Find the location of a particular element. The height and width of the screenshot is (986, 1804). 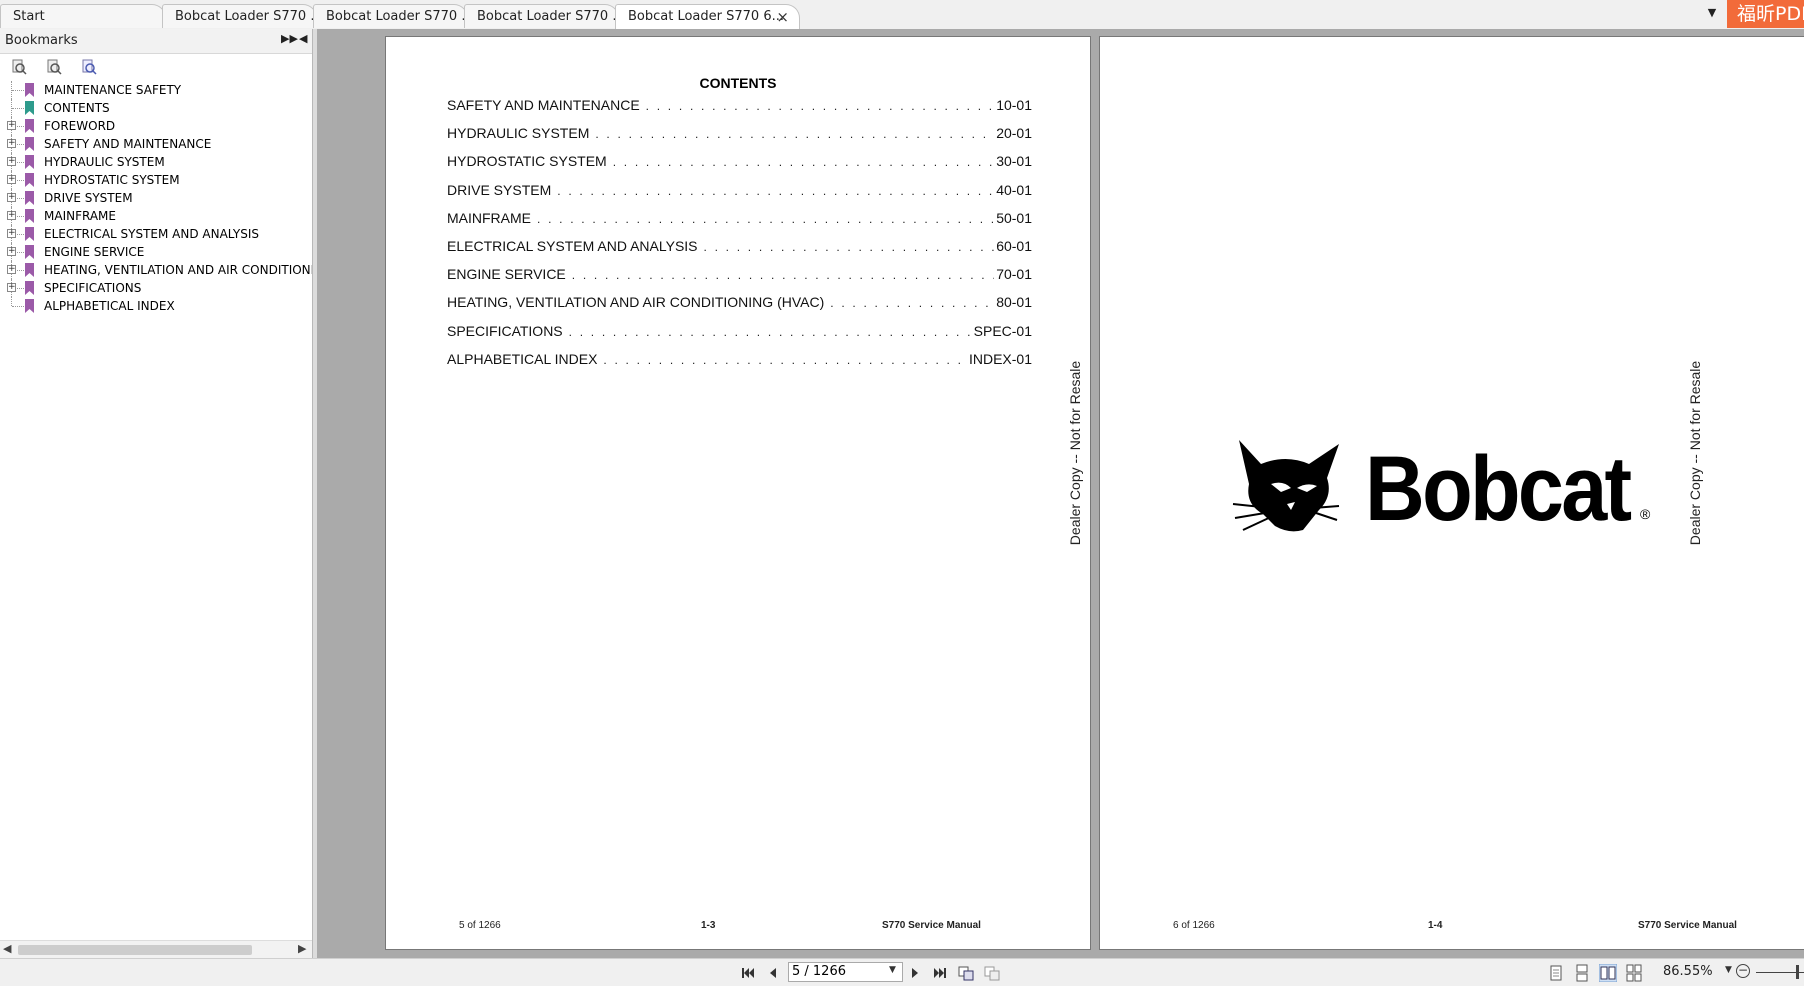

next-page-icon is located at coordinates (915, 973).